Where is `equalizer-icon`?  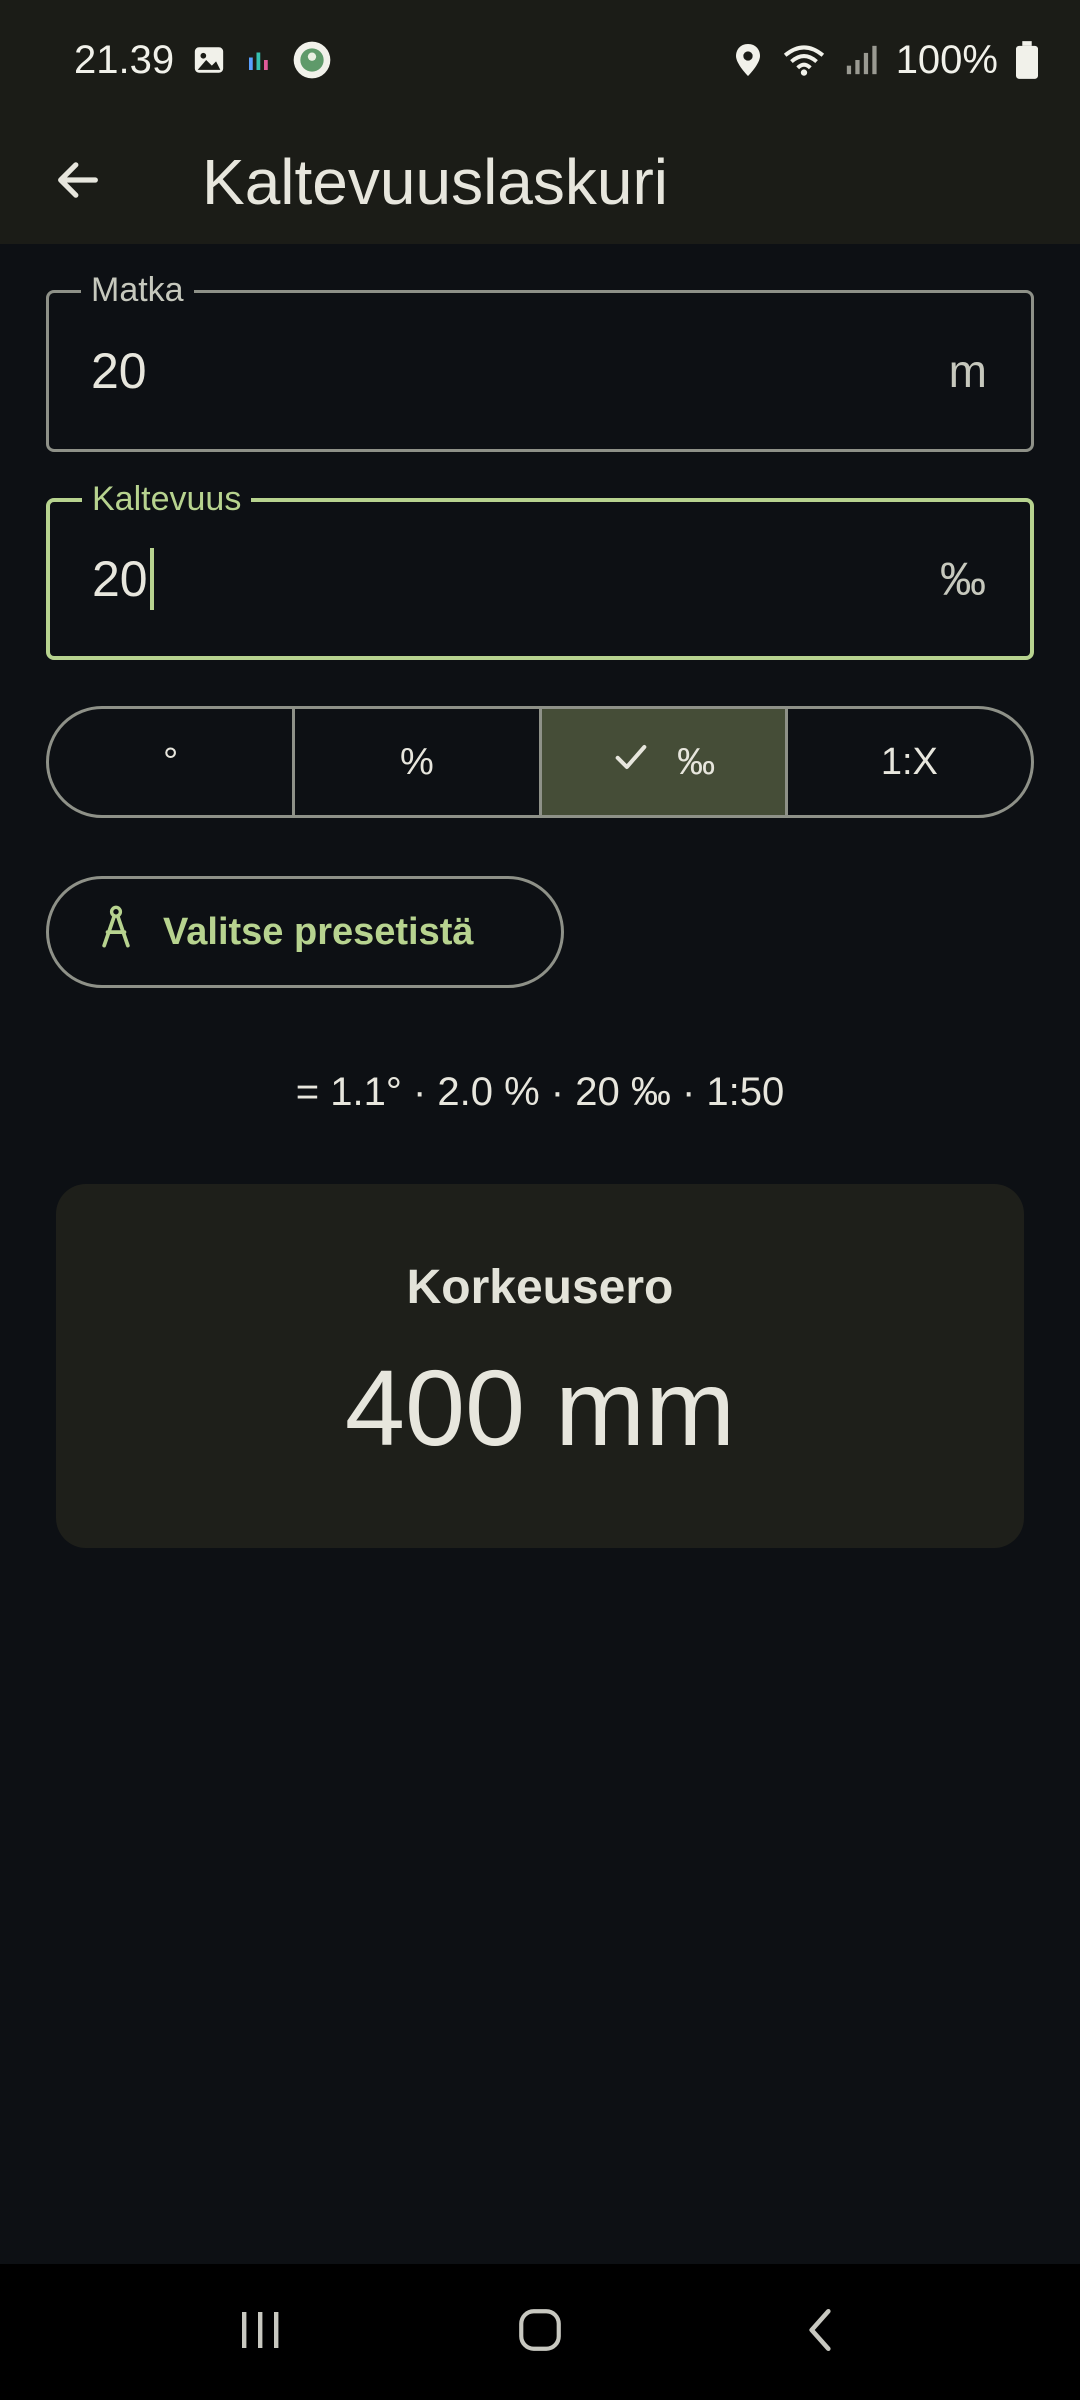 equalizer-icon is located at coordinates (259, 60).